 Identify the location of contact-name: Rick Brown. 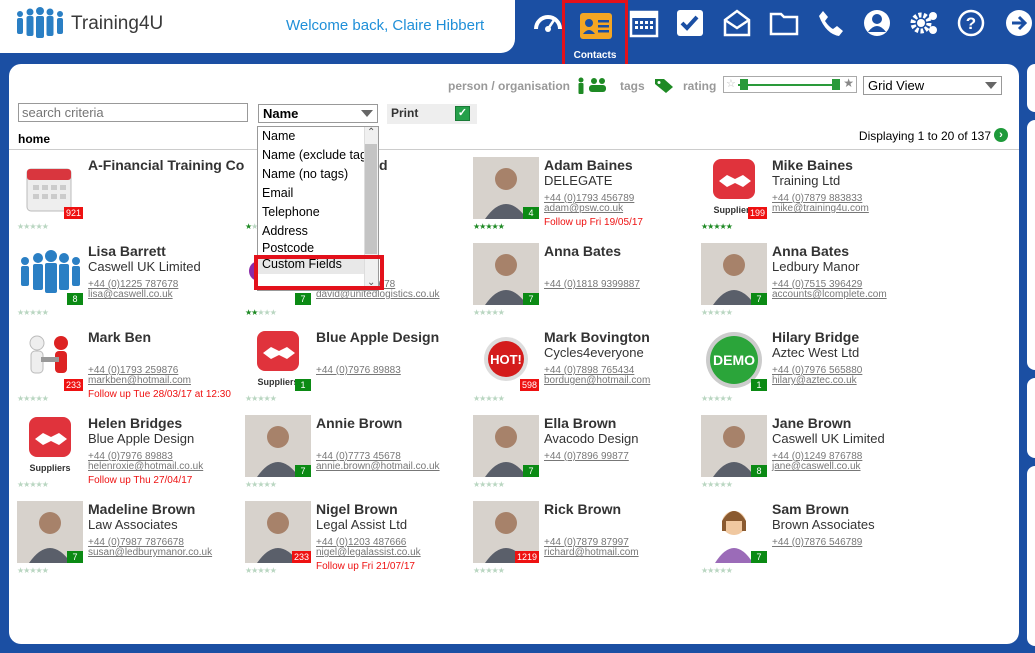
(622, 509).